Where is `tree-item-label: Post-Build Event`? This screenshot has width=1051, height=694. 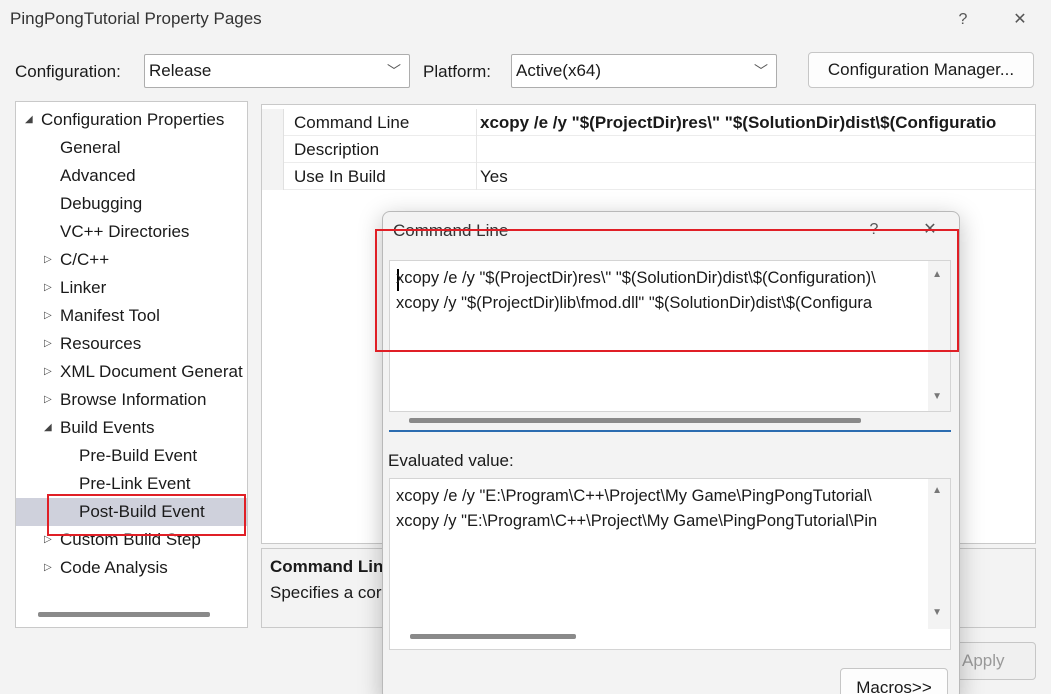
tree-item-label: Post-Build Event is located at coordinates (142, 511).